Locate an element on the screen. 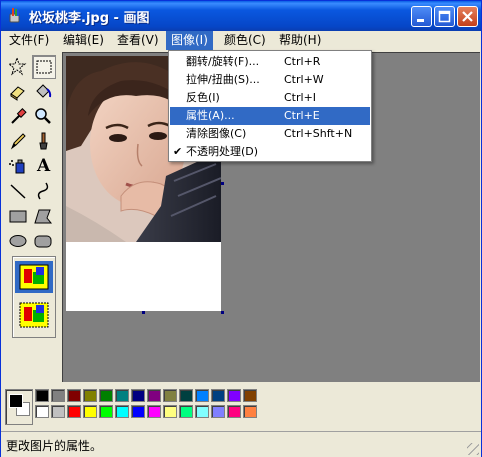  foreground-color-swatch is located at coordinates (16, 401).